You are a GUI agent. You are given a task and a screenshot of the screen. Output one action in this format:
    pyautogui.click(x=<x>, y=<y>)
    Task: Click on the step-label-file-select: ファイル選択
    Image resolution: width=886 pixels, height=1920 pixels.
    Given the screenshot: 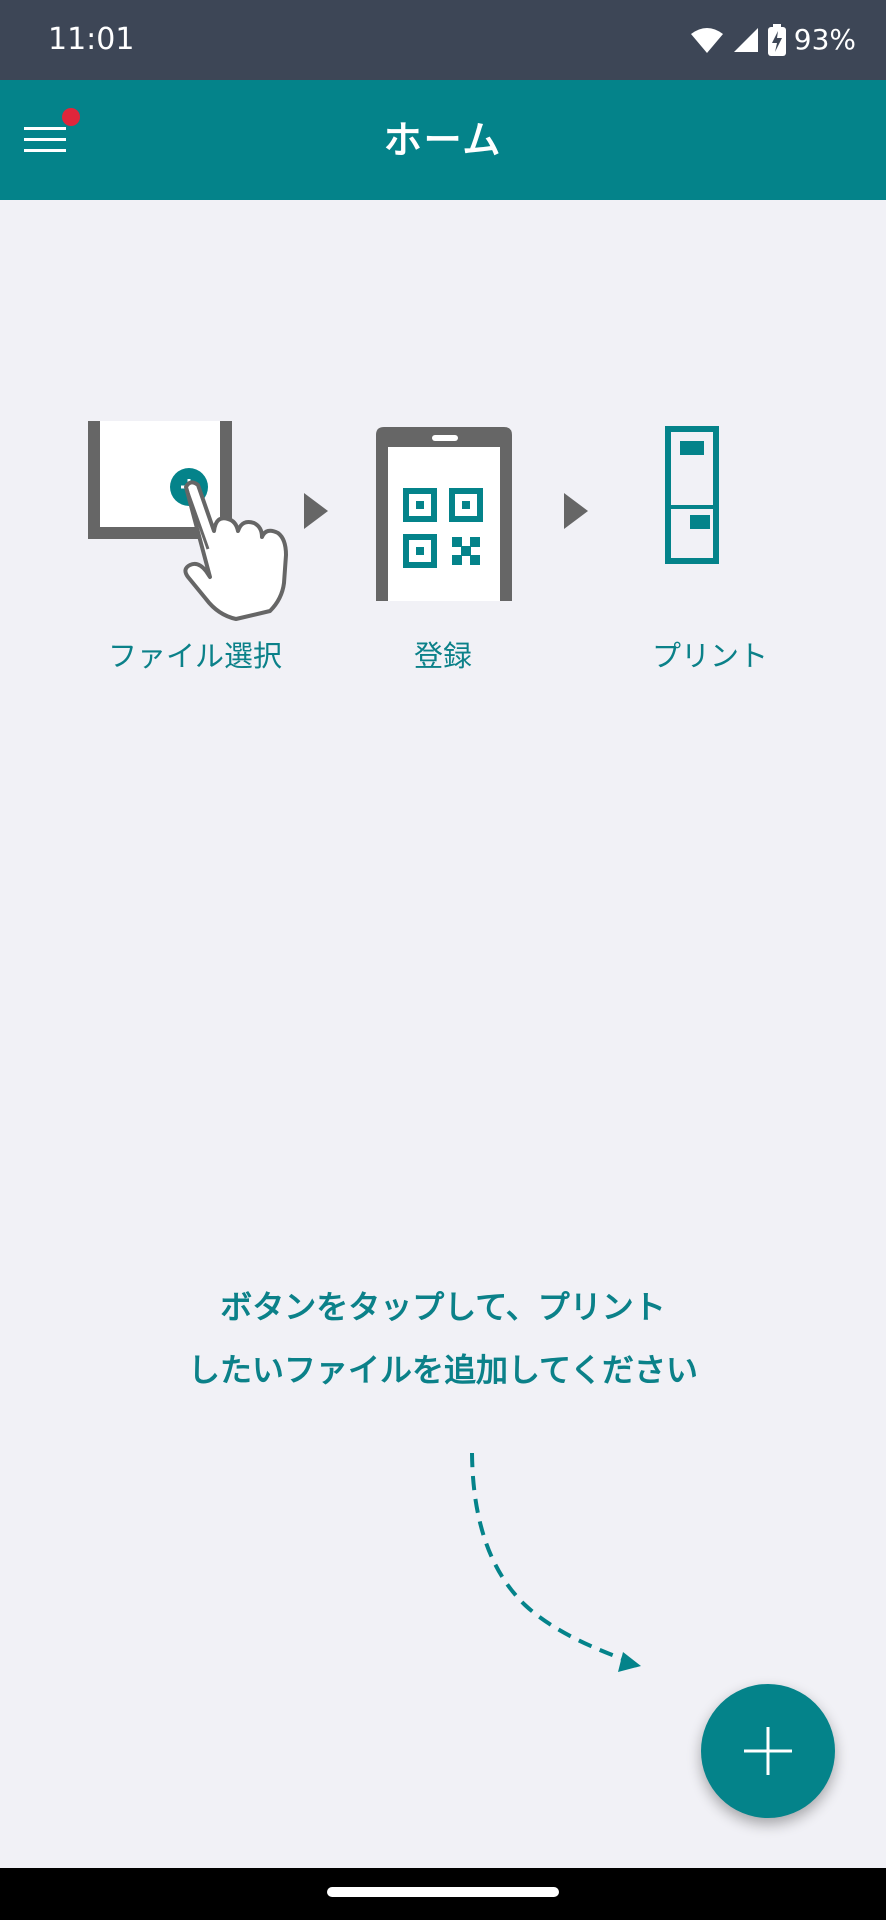 What is the action you would take?
    pyautogui.click(x=194, y=656)
    